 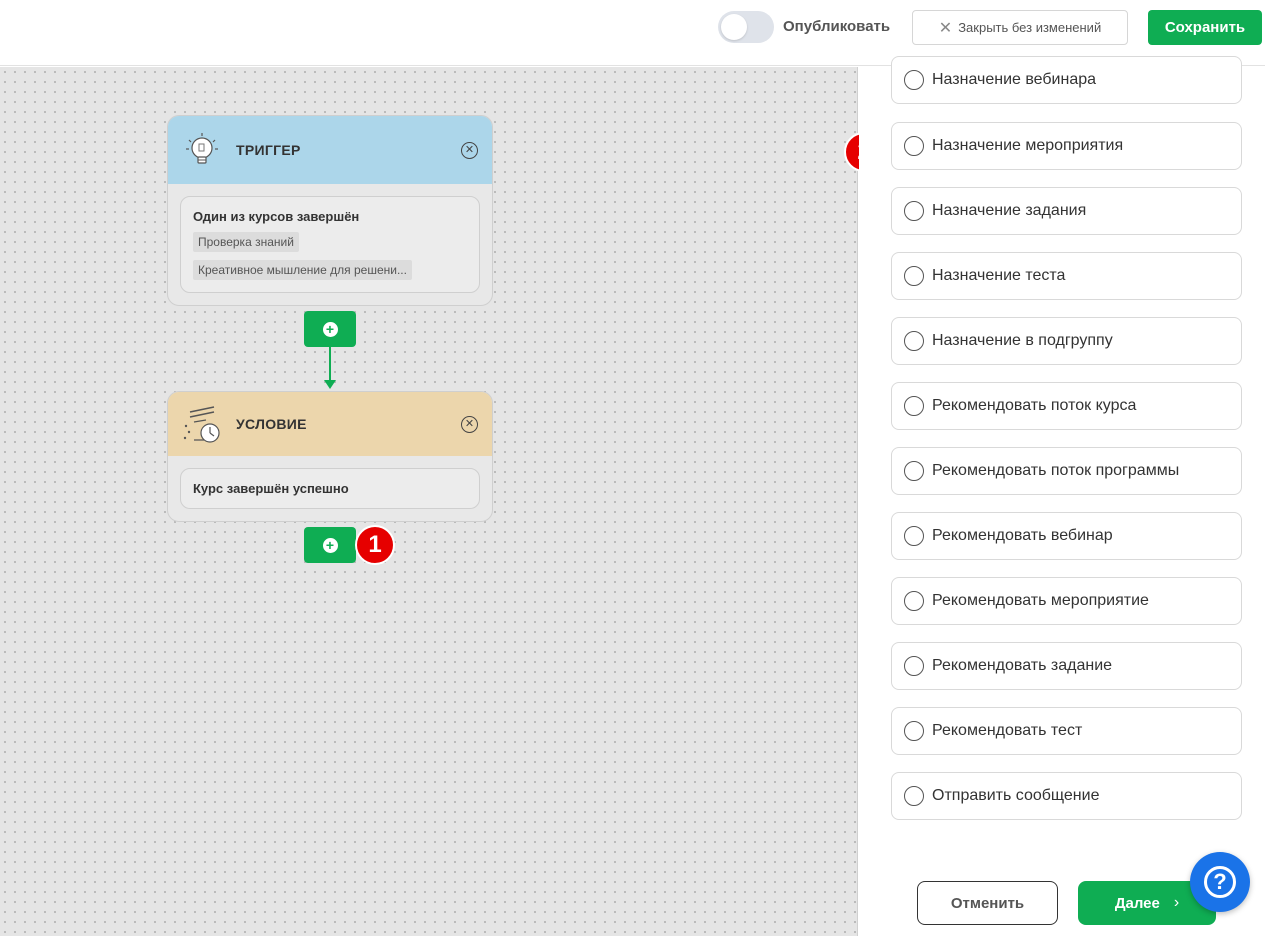 I want to click on action-option-label: Рекомендовать тест, so click(x=1007, y=730).